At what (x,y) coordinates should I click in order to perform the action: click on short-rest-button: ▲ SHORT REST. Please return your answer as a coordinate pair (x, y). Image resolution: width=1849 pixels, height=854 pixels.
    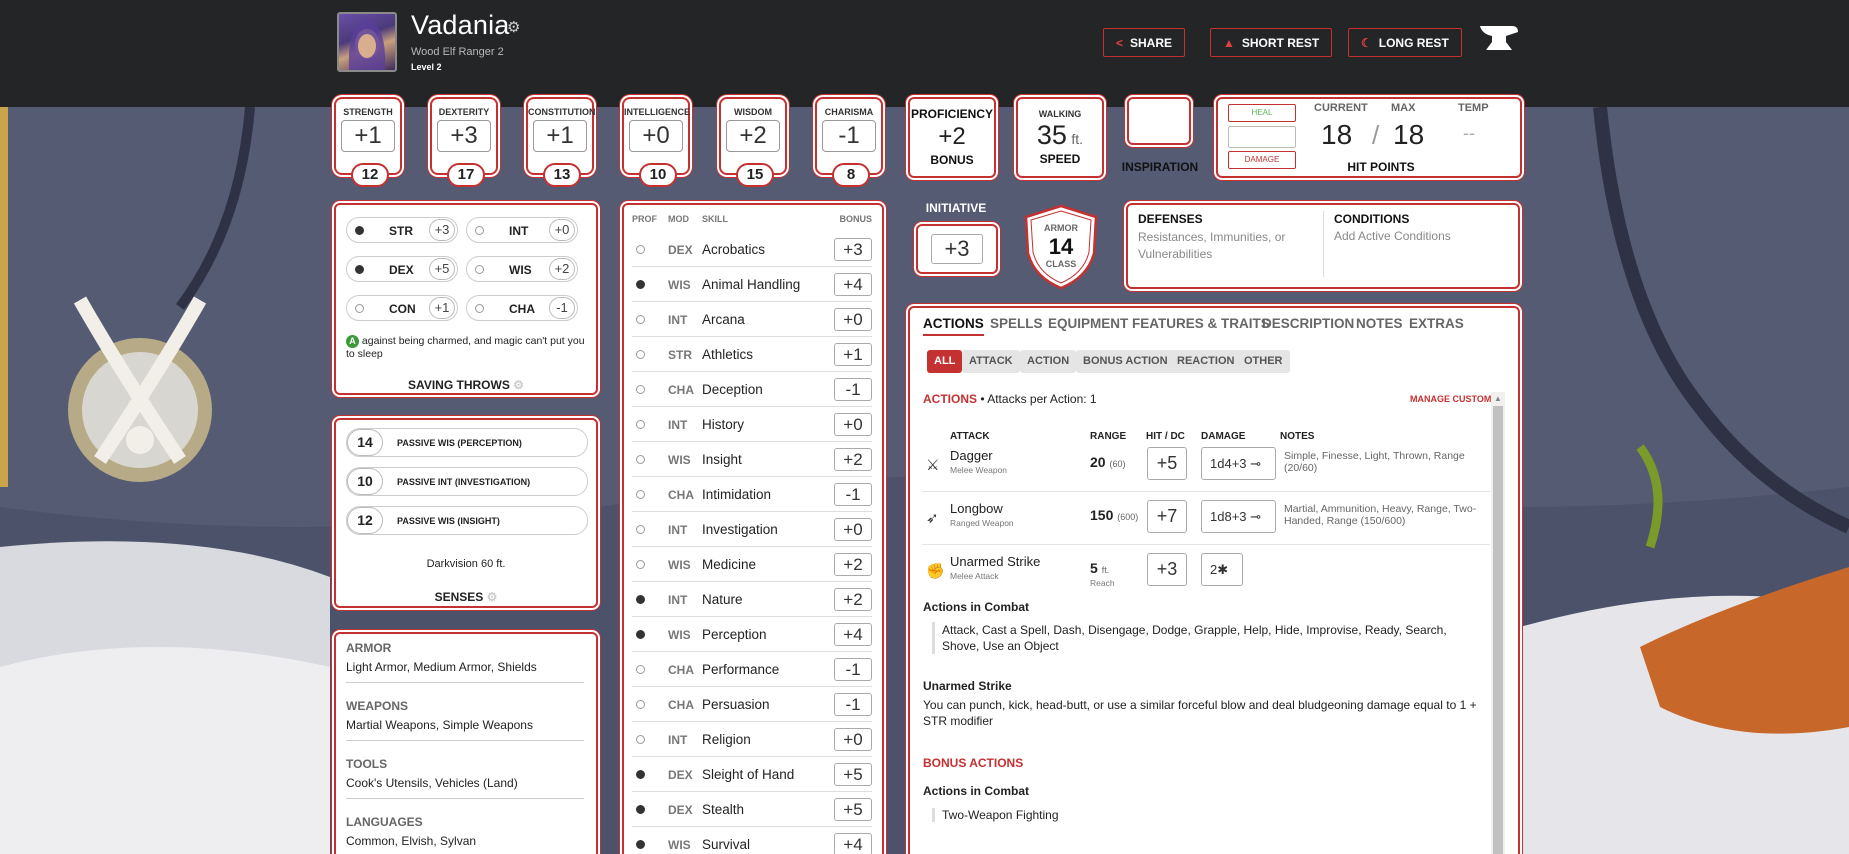
    Looking at the image, I should click on (1271, 42).